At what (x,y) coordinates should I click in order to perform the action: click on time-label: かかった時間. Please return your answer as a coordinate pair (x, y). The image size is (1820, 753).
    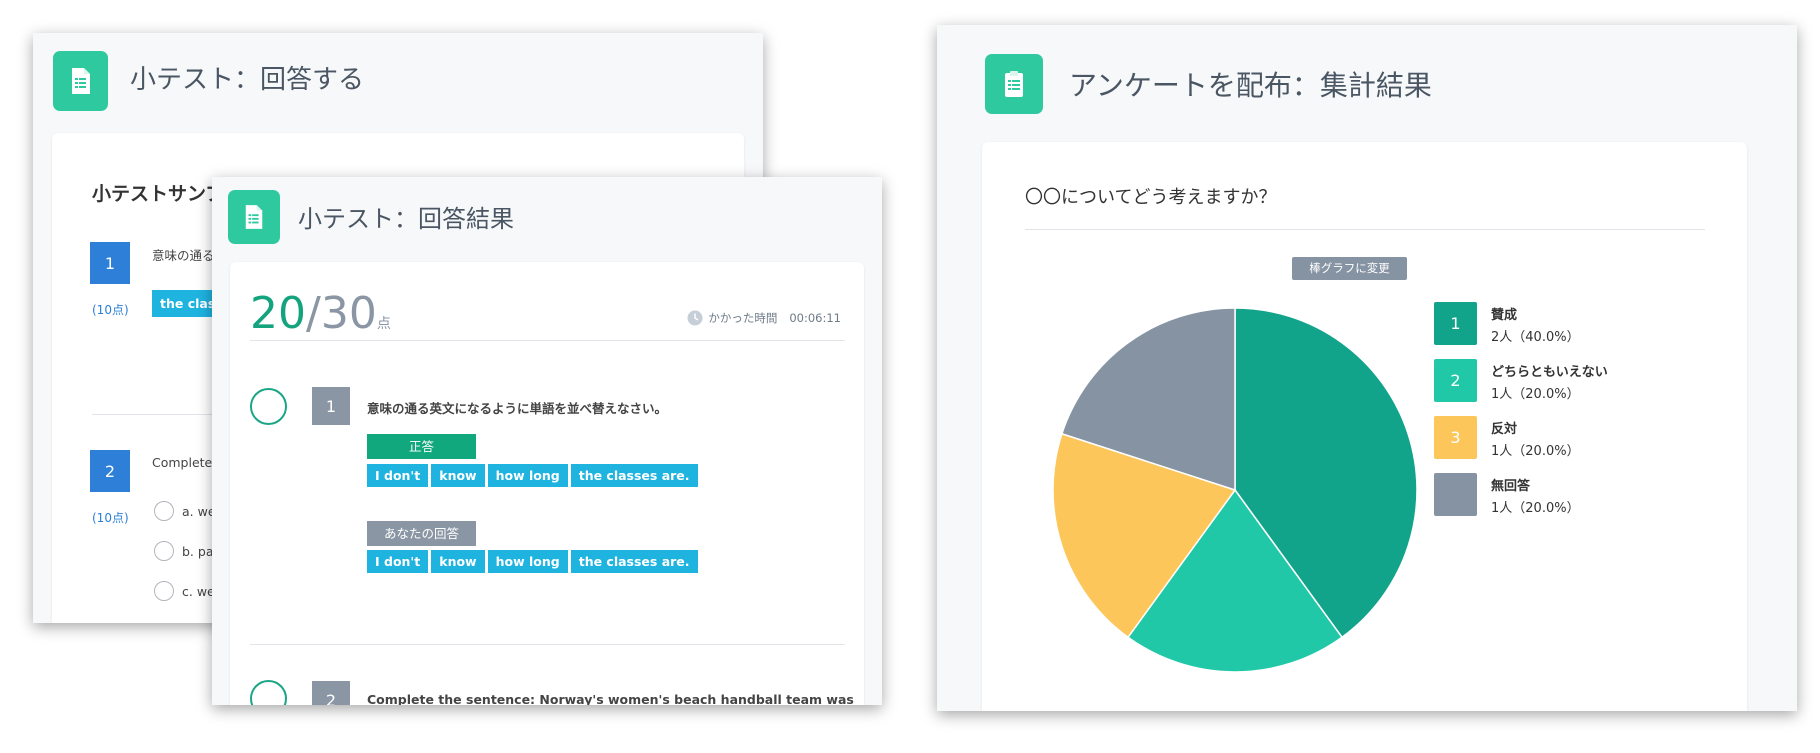
    Looking at the image, I should click on (743, 318).